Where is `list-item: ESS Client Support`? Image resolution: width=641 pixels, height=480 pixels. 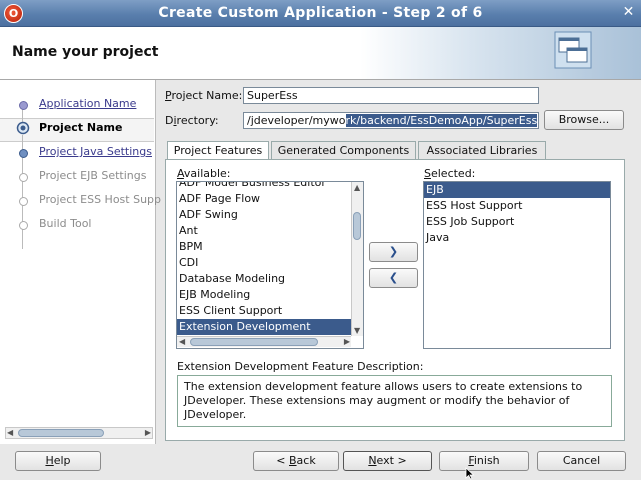
list-item: ESS Client Support is located at coordinates (264, 311).